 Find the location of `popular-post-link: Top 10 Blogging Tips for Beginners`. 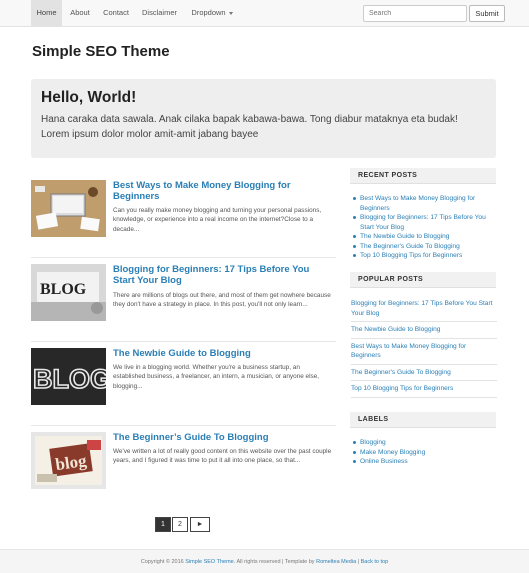

popular-post-link: Top 10 Blogging Tips for Beginners is located at coordinates (424, 389).